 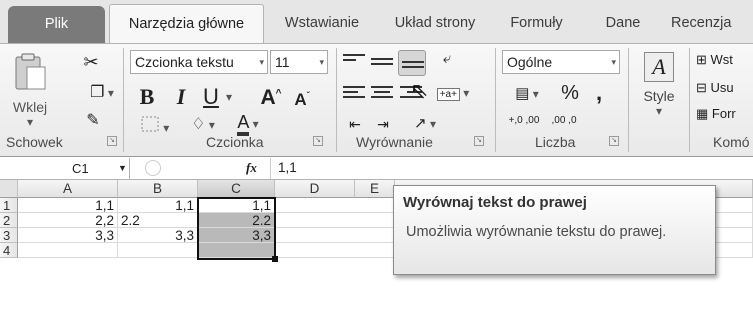 I want to click on font-color-button: A ▾, so click(x=248, y=124).